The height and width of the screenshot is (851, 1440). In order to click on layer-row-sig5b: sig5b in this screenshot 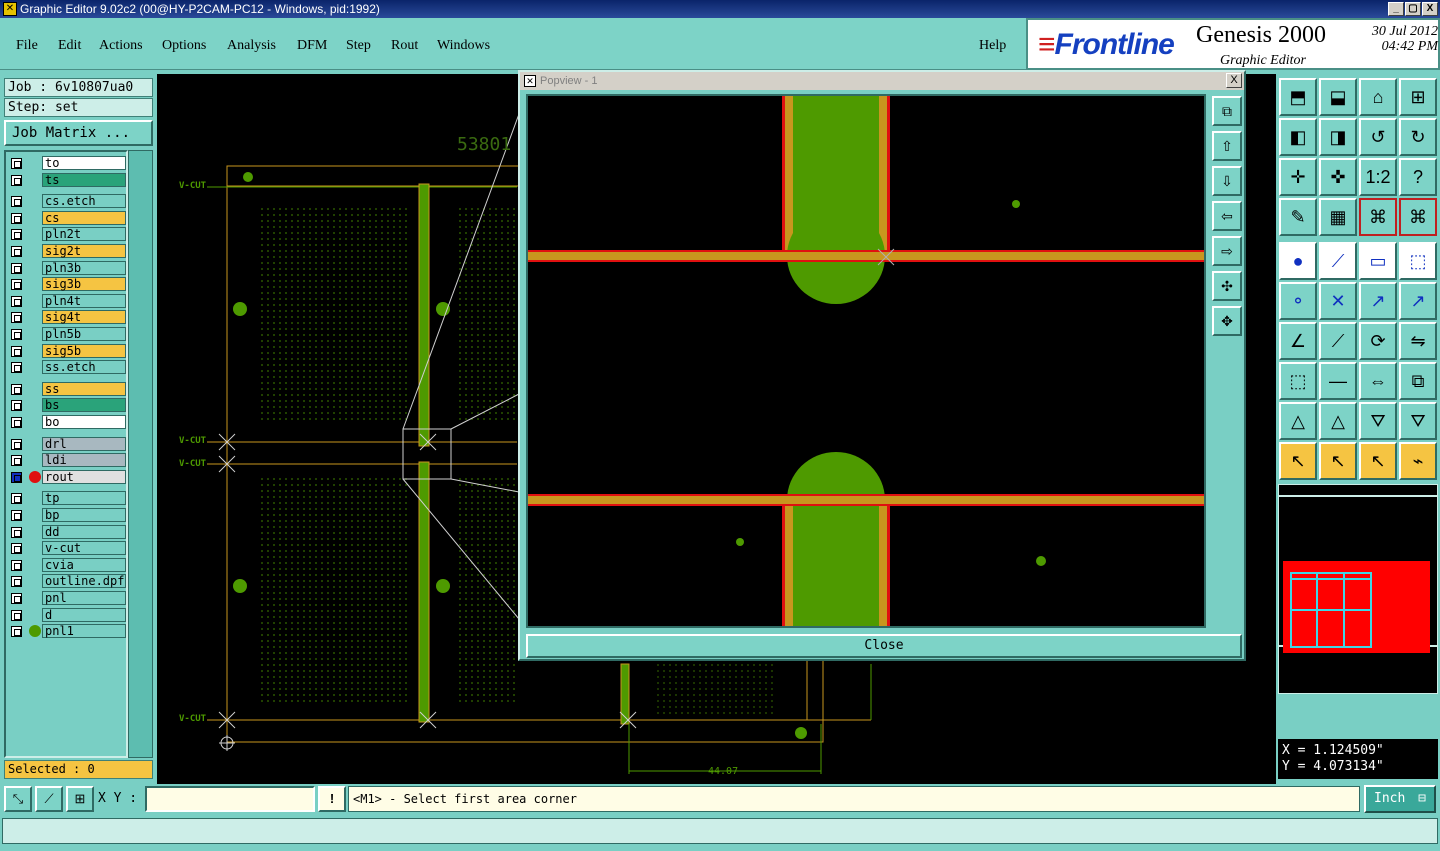, I will do `click(67, 350)`.